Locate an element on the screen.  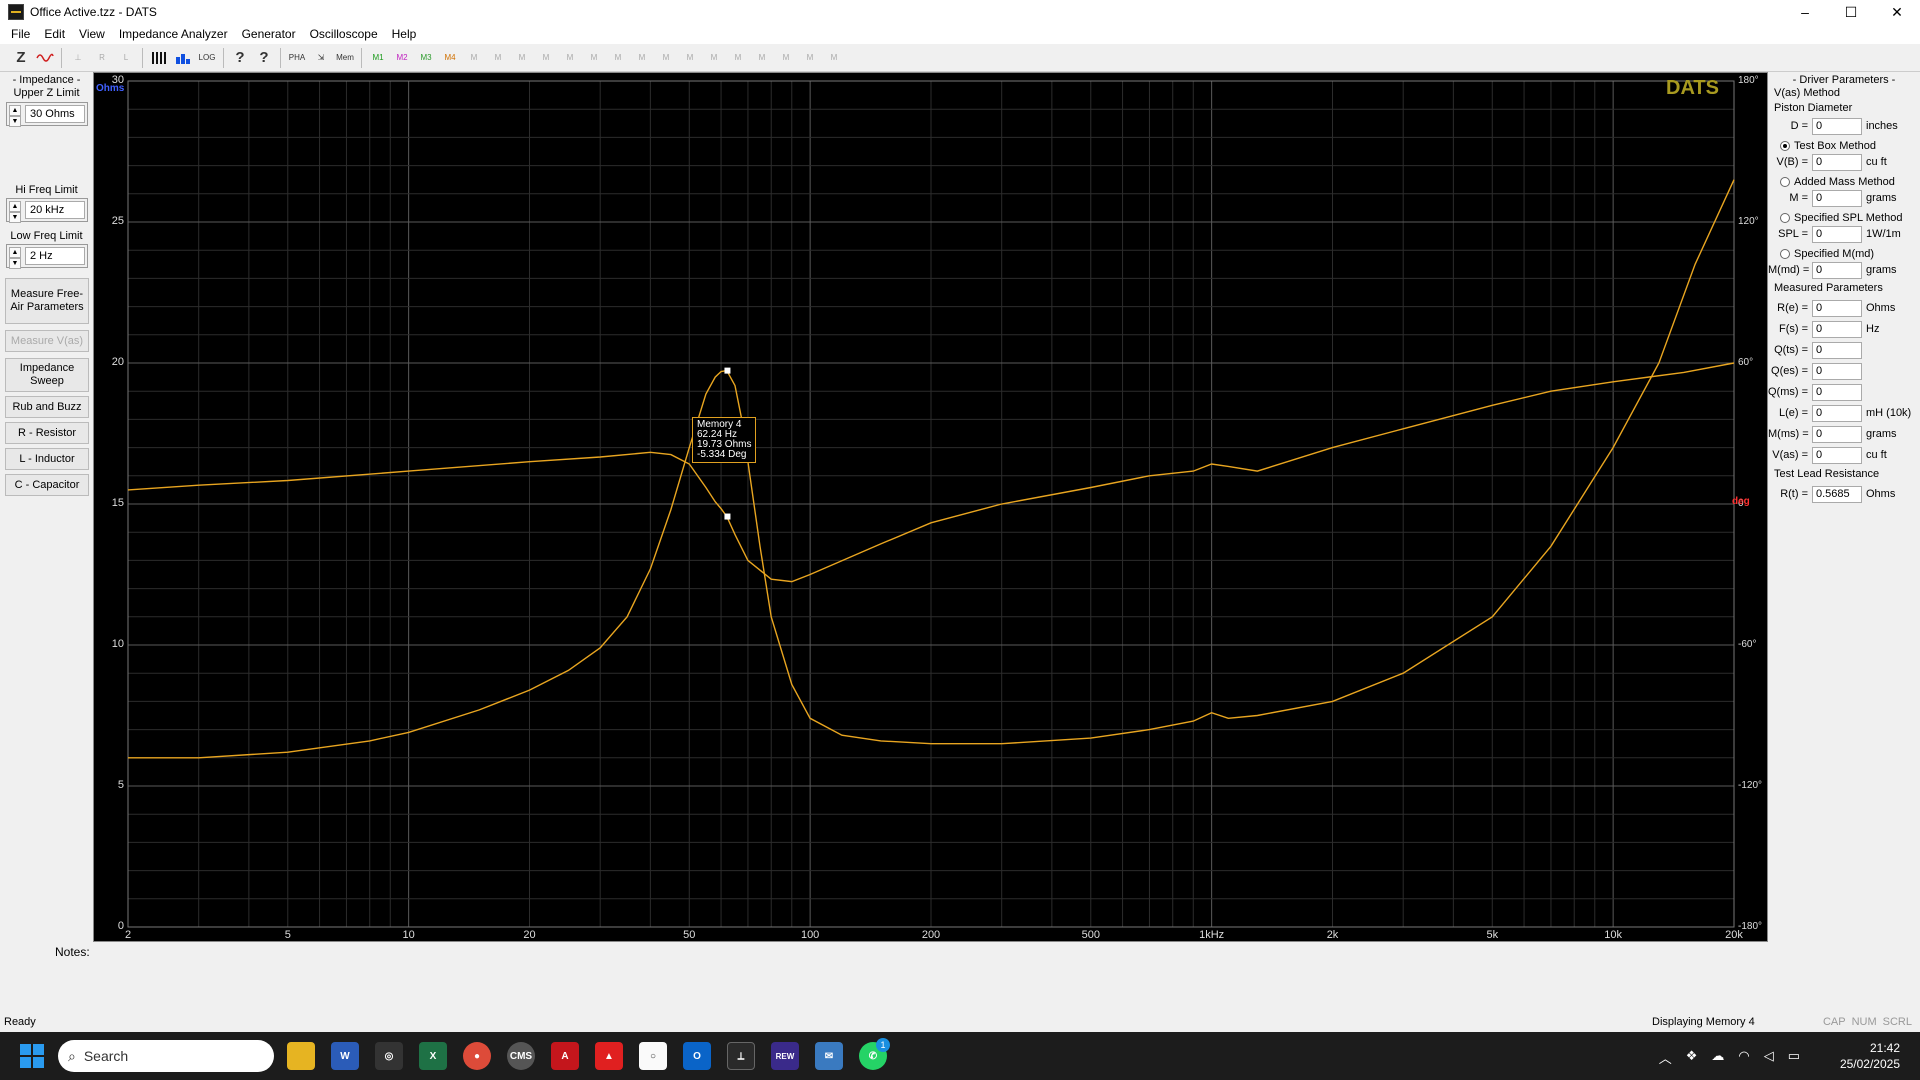
hi-freq-value: 20 kHz is located at coordinates (55, 210).